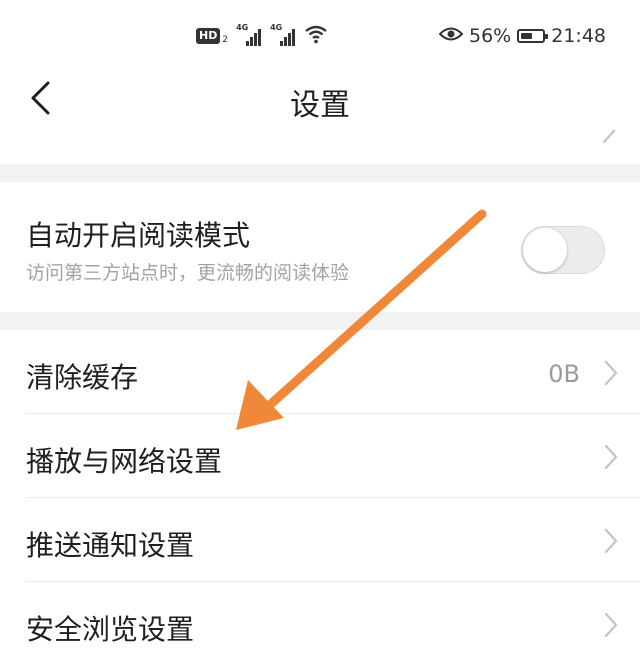  What do you see at coordinates (124, 461) in the screenshot?
I see `list-item-label: 播放与网络设置` at bounding box center [124, 461].